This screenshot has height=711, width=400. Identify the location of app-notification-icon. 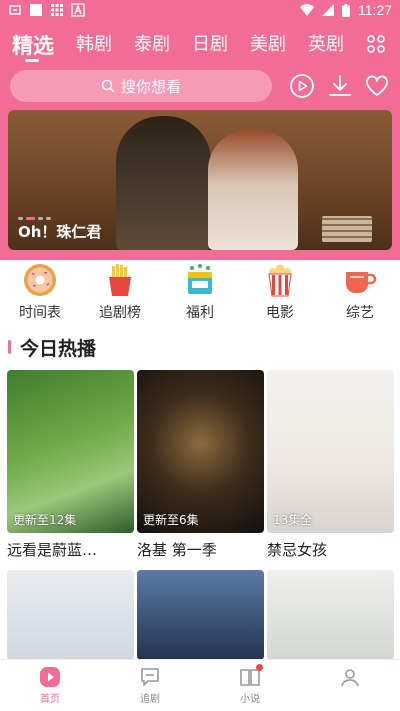
(15, 10).